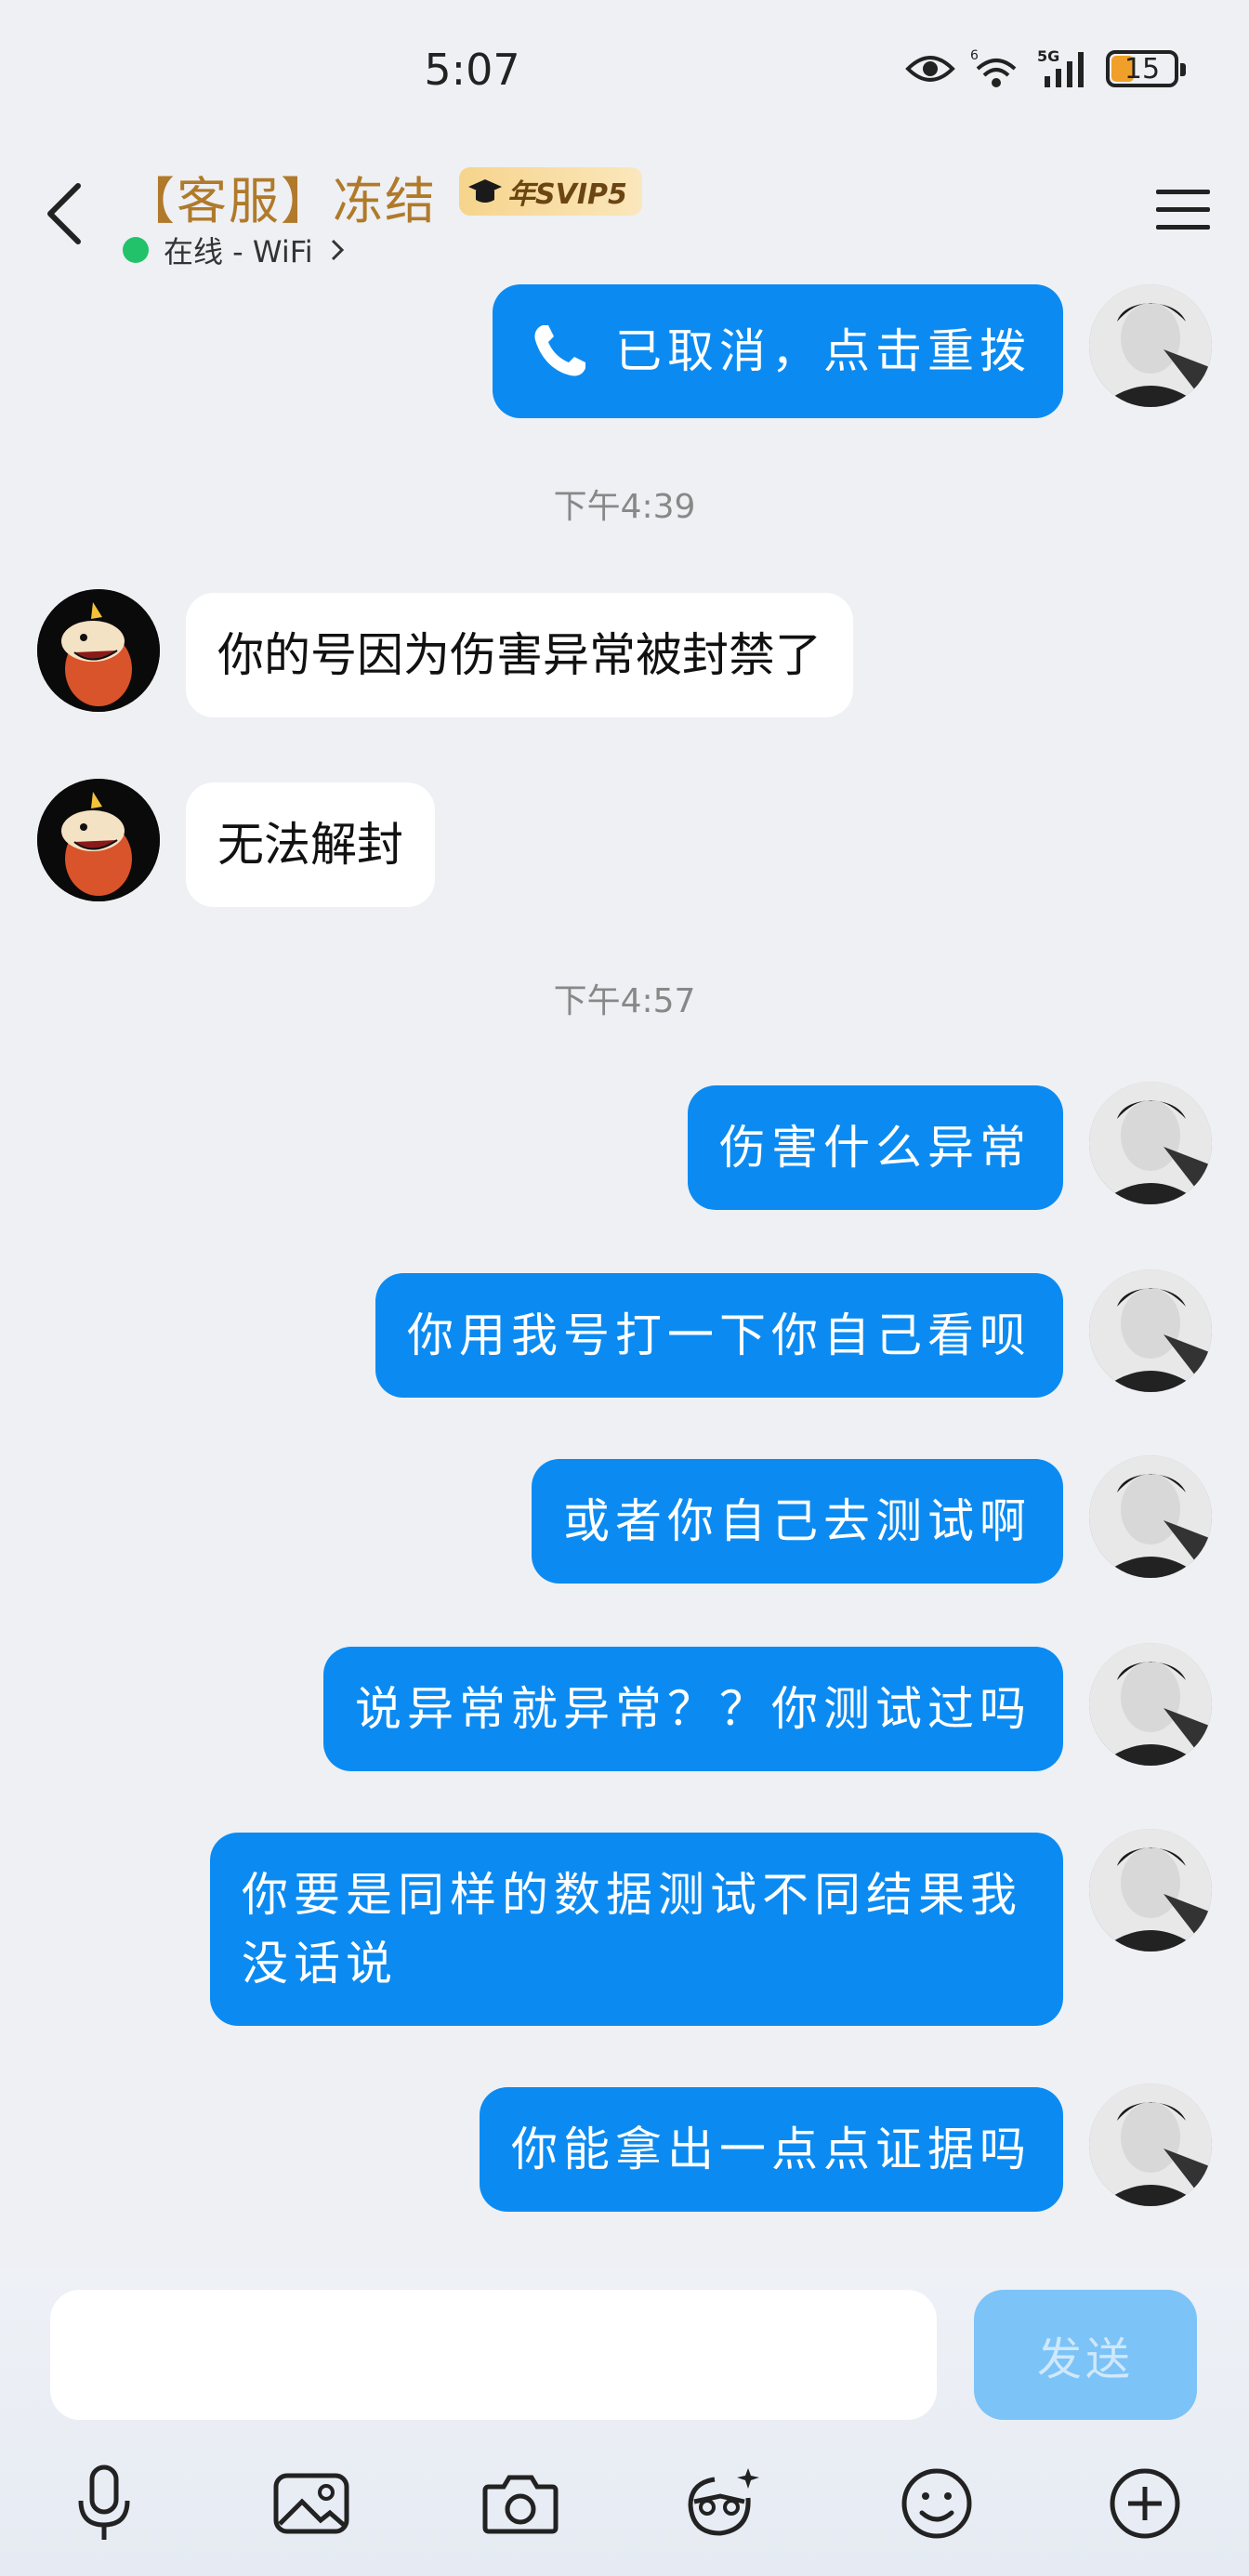 This screenshot has width=1249, height=2576. I want to click on plus-icon, so click(1144, 2503).